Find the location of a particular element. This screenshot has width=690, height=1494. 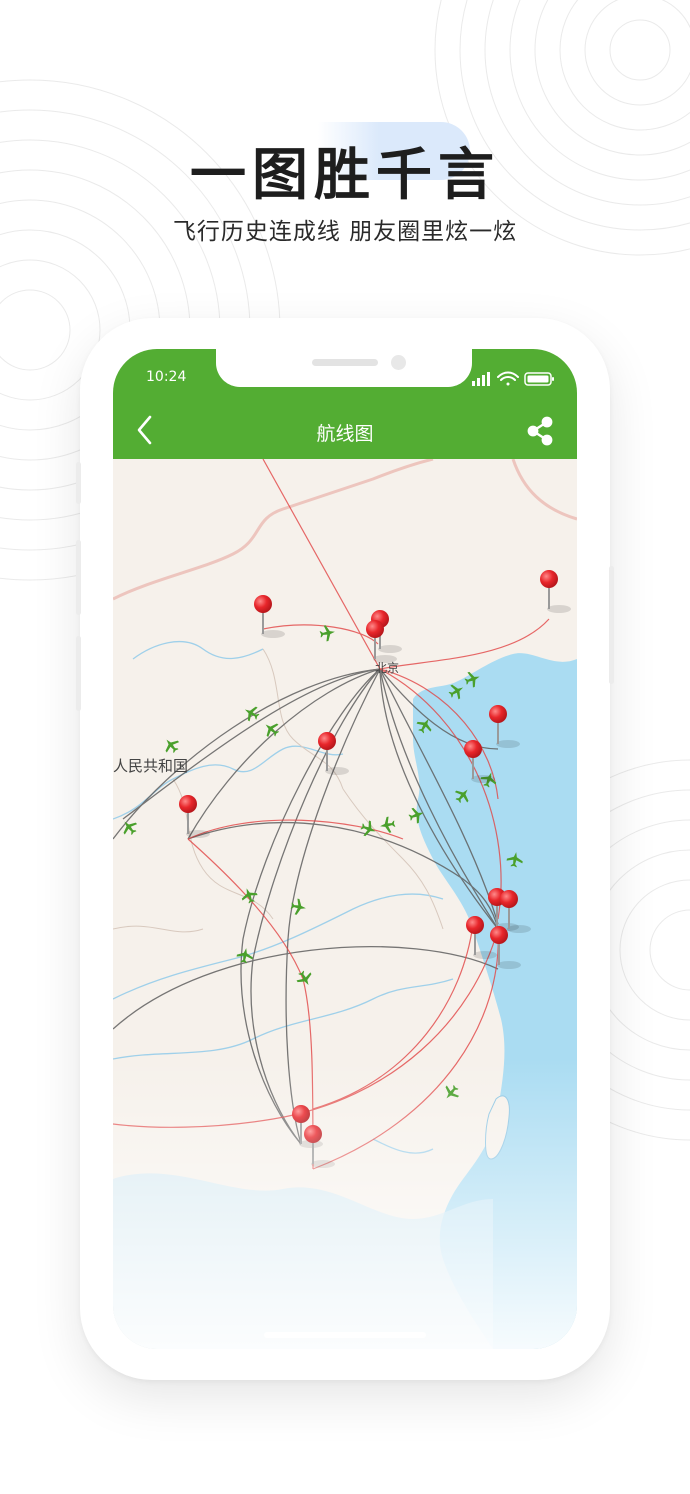

home-indicator is located at coordinates (345, 1335).